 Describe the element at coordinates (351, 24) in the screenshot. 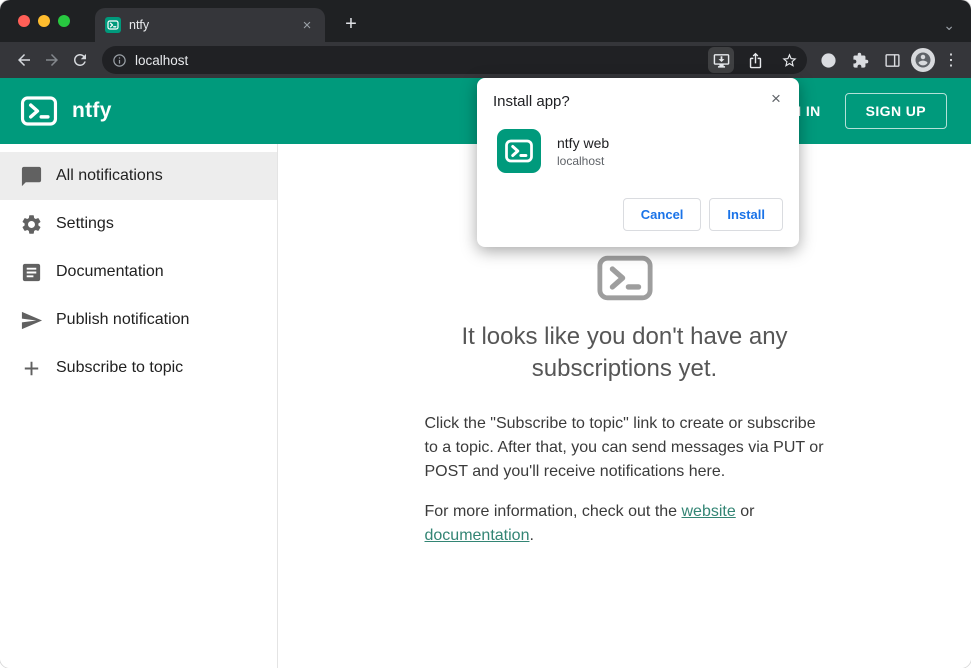

I see `new-tab-button: +` at that location.